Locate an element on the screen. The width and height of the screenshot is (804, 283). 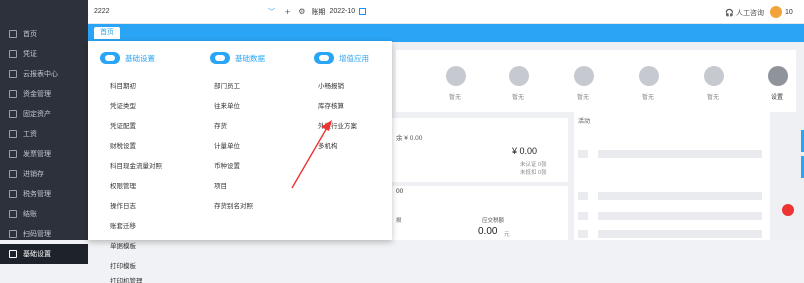
support-link: 🎧 人工咨询 is located at coordinates (744, 13).